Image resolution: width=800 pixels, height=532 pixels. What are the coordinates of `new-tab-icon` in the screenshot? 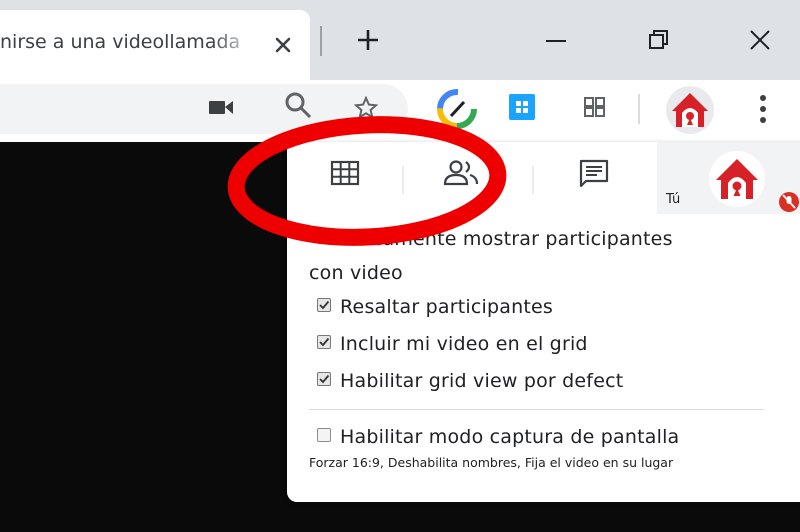 It's located at (368, 40).